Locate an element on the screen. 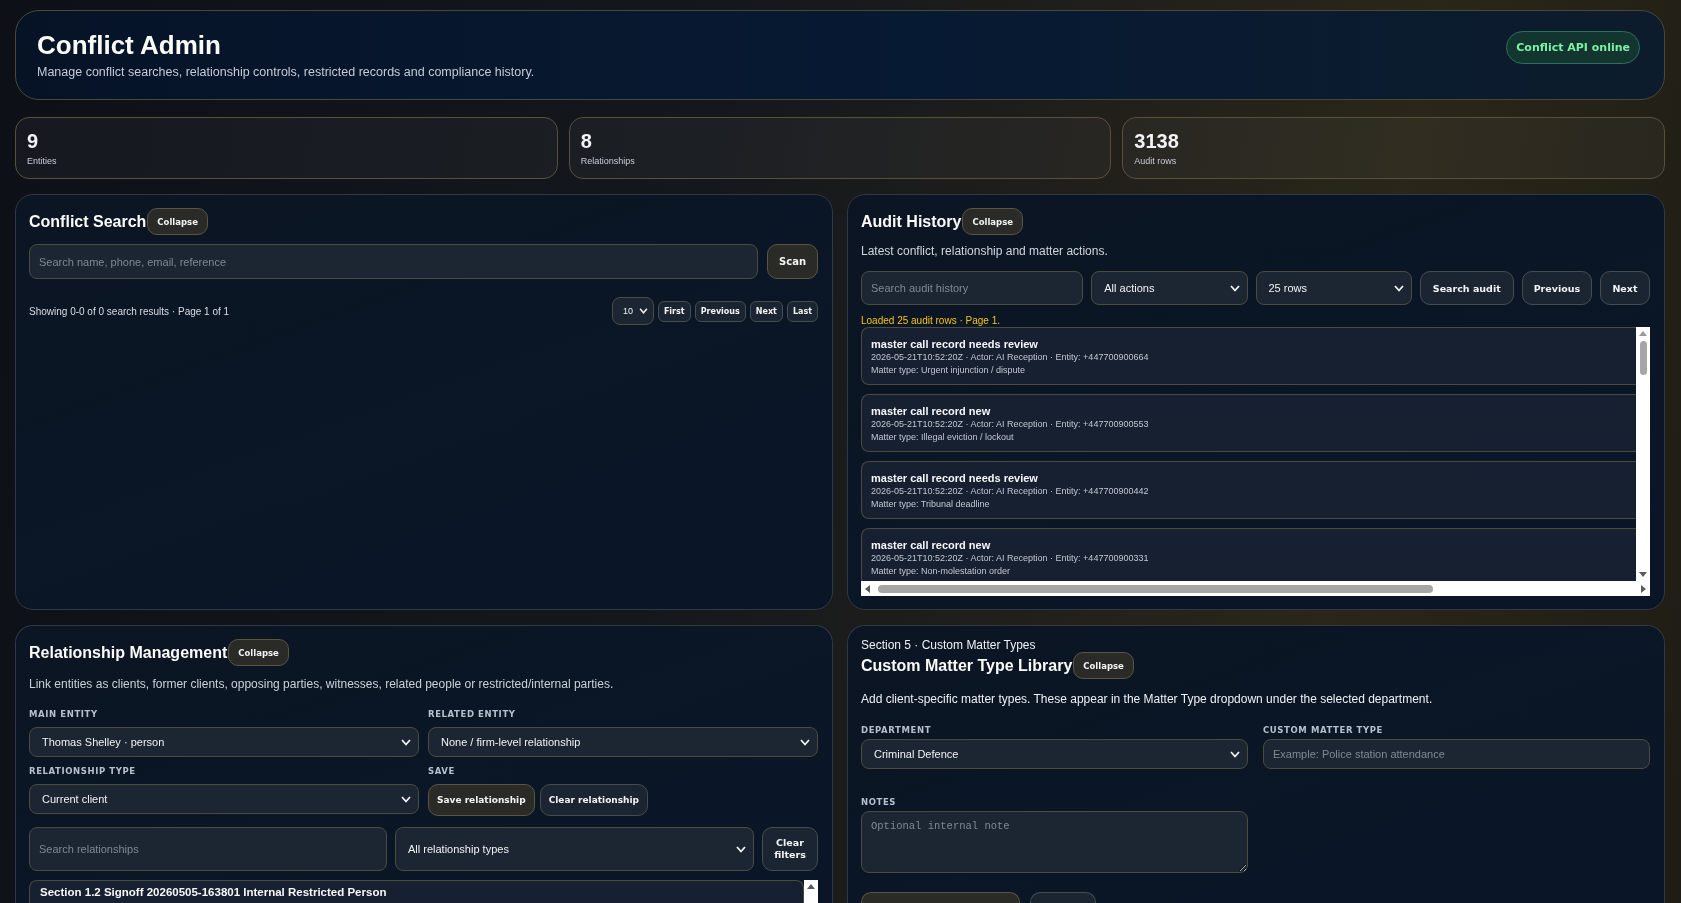 This screenshot has width=1681, height=903. entry-matter-type: Matter type: Illegal eviction / lockout is located at coordinates (943, 437).